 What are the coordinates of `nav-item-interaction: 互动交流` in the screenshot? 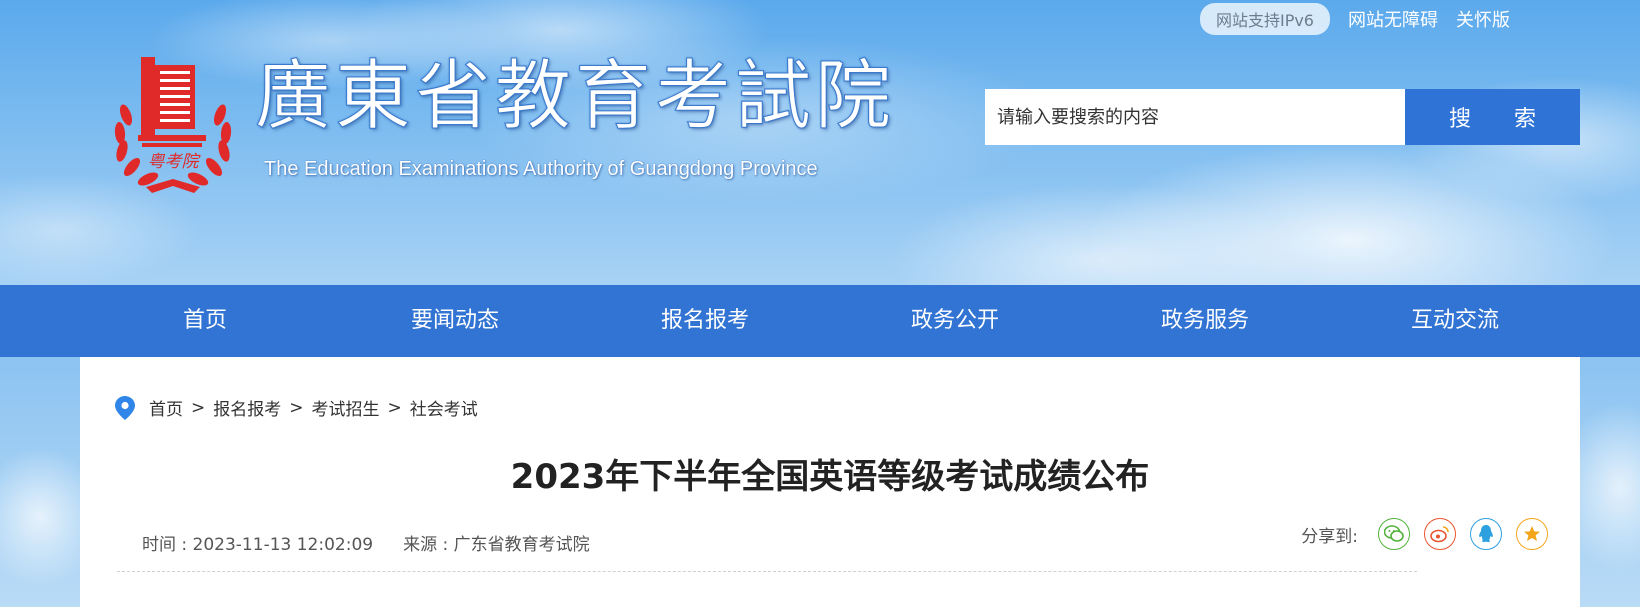 It's located at (1455, 321).